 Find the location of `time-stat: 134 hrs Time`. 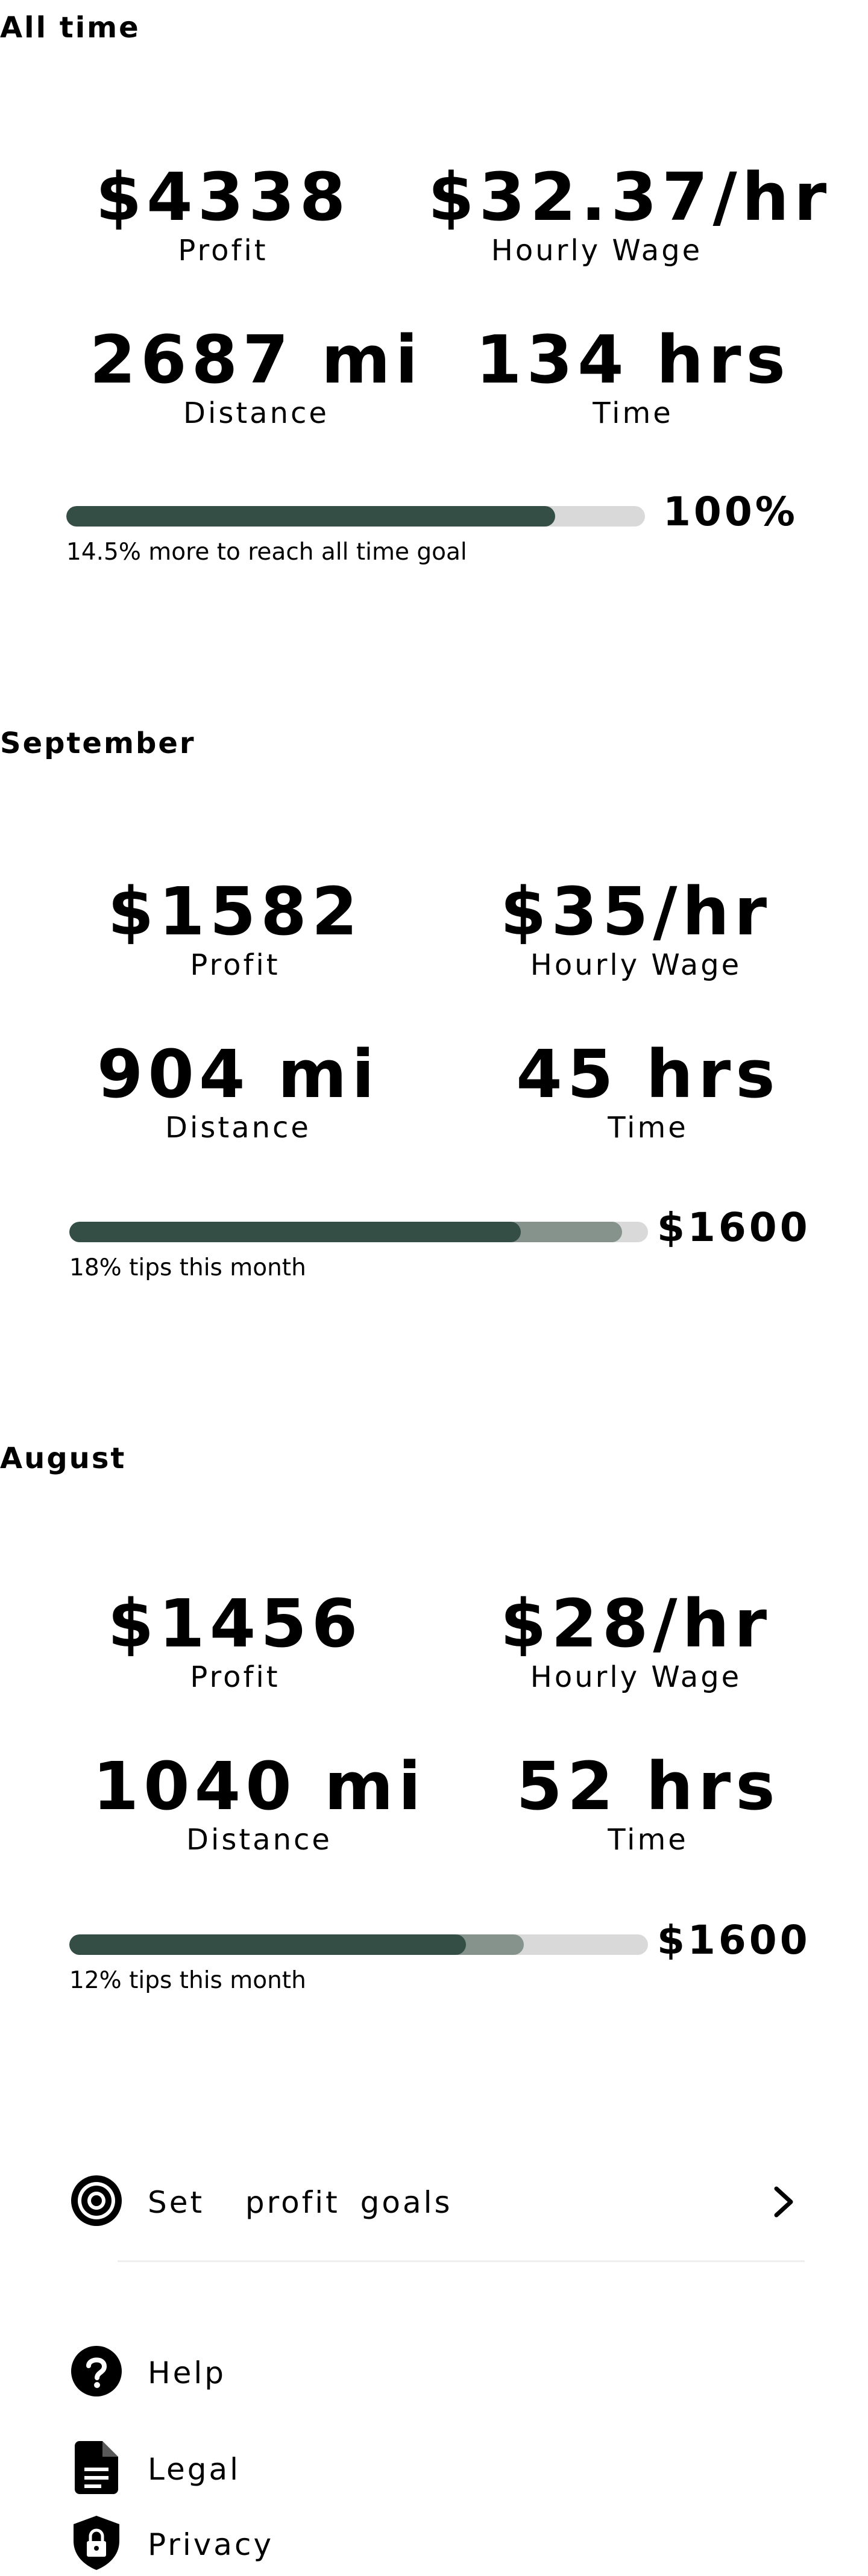

time-stat: 134 hrs Time is located at coordinates (633, 378).